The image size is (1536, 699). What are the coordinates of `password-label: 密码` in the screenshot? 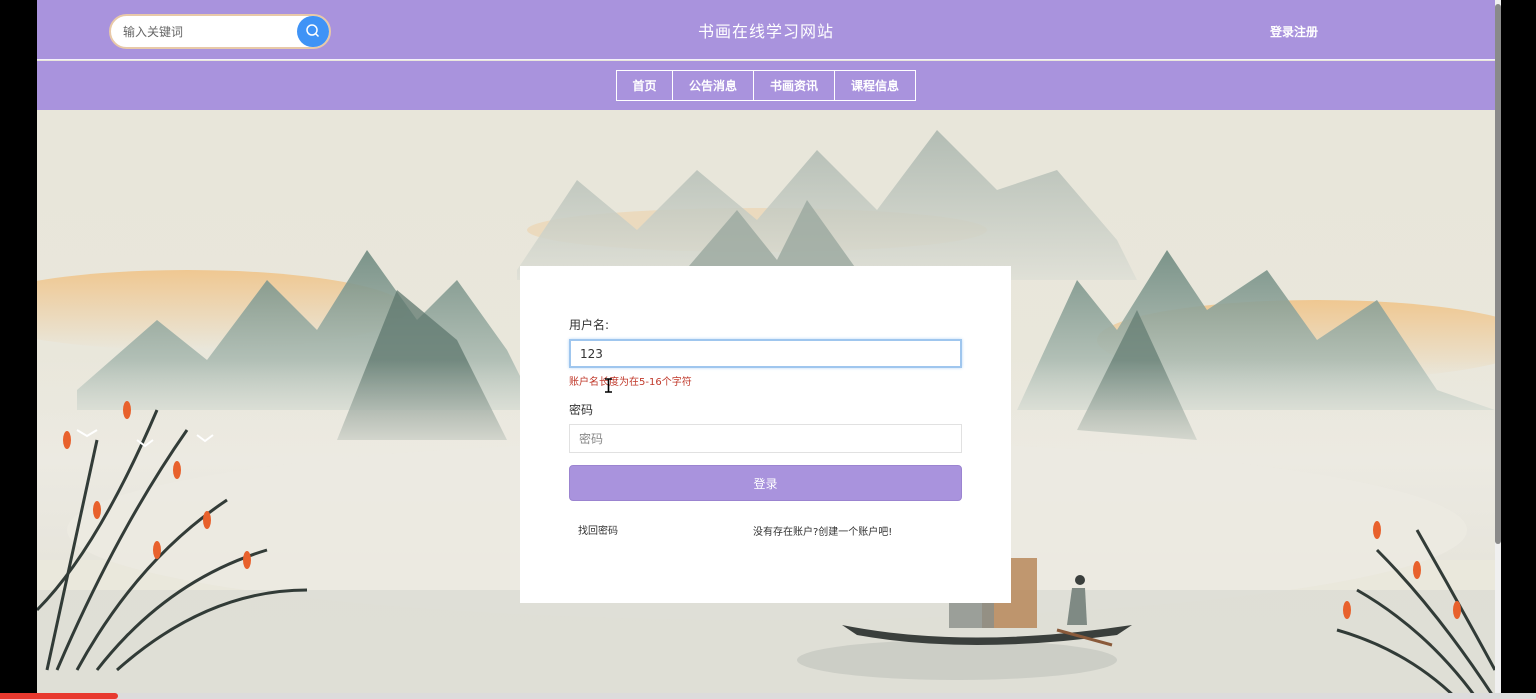 It's located at (581, 410).